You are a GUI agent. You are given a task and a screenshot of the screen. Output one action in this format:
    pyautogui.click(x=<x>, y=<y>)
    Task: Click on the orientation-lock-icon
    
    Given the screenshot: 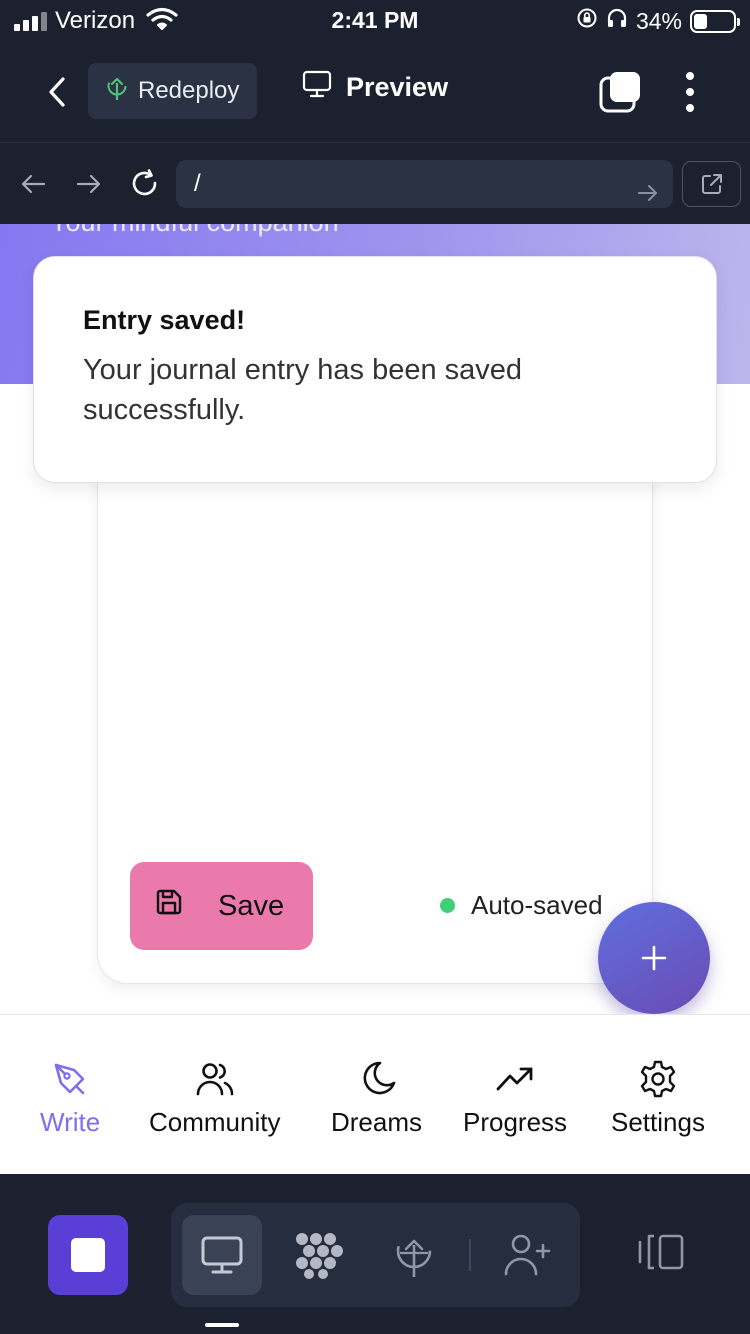 What is the action you would take?
    pyautogui.click(x=587, y=21)
    